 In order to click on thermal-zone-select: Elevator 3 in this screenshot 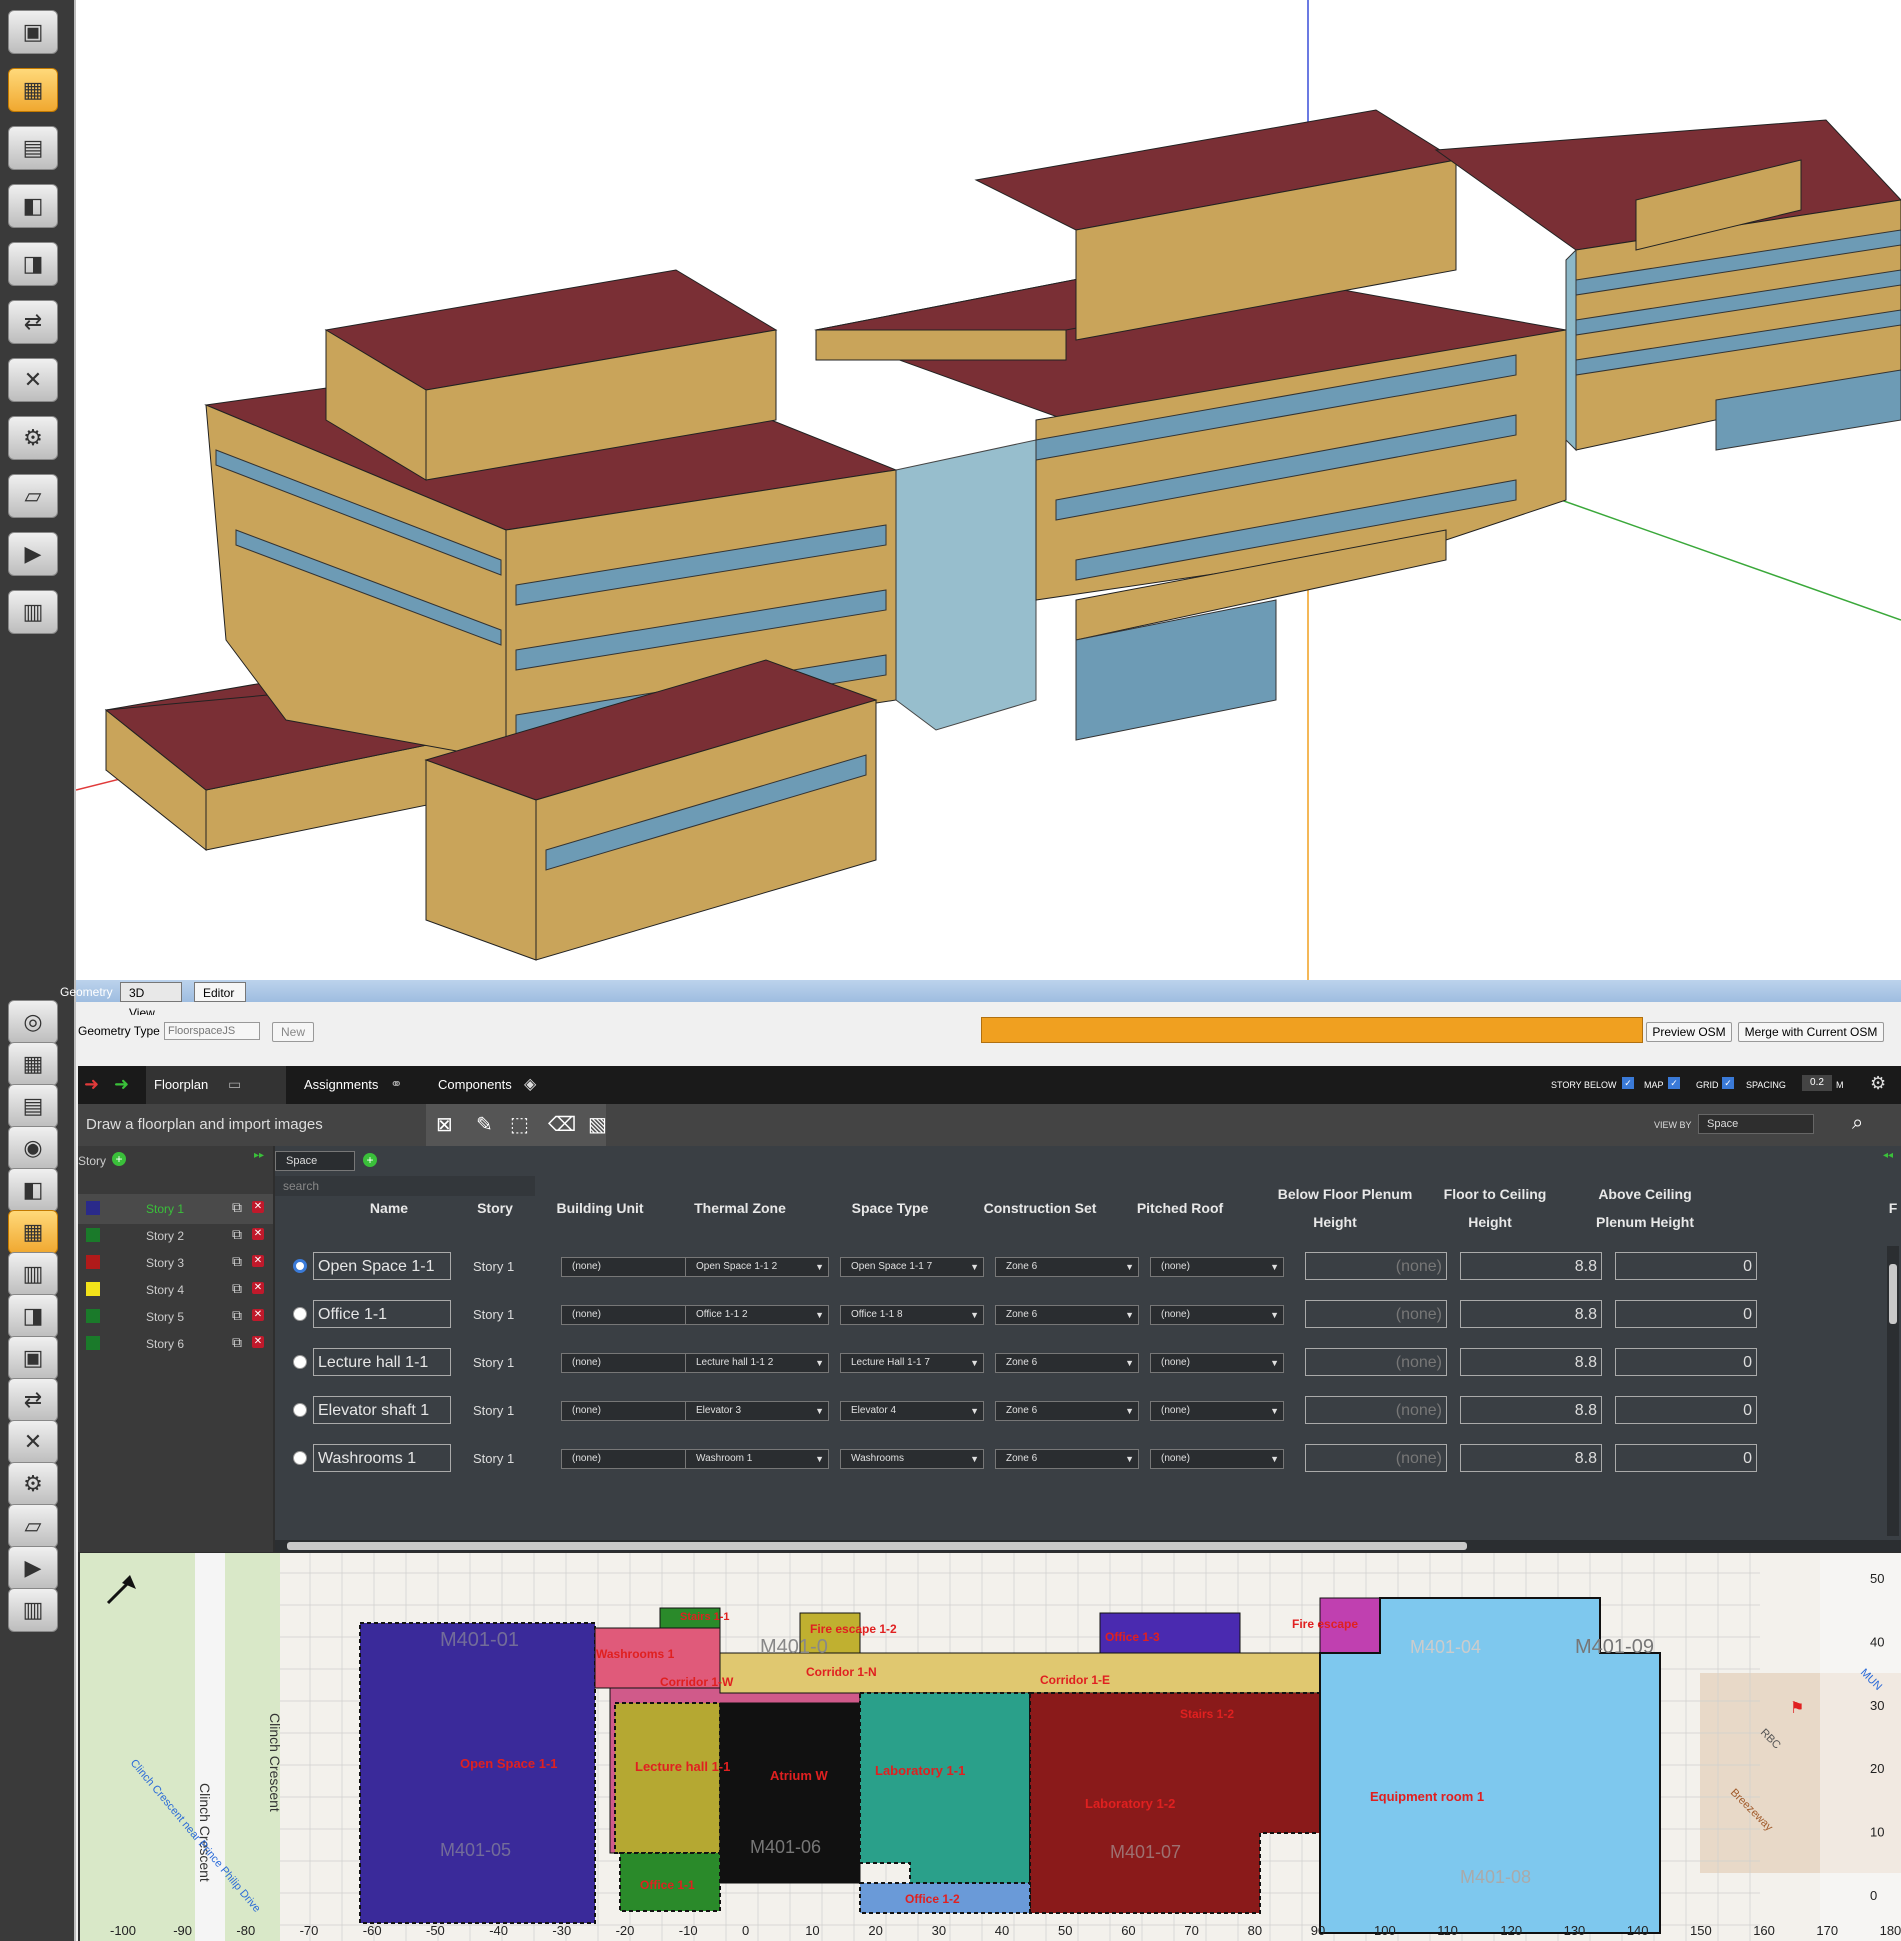, I will do `click(757, 1411)`.